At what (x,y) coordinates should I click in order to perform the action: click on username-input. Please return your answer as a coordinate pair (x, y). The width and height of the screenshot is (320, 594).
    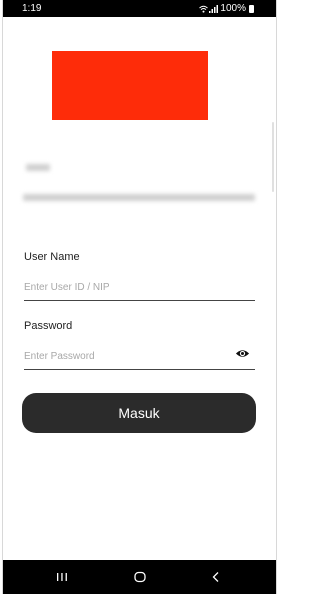
    Looking at the image, I should click on (139, 289).